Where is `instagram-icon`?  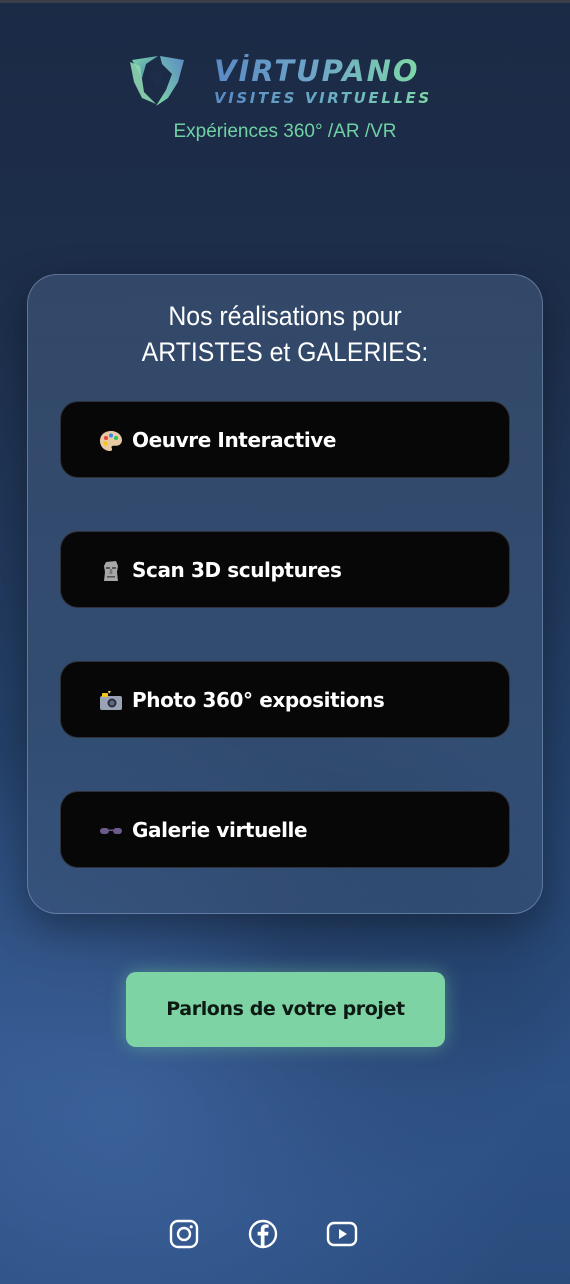 instagram-icon is located at coordinates (184, 1234).